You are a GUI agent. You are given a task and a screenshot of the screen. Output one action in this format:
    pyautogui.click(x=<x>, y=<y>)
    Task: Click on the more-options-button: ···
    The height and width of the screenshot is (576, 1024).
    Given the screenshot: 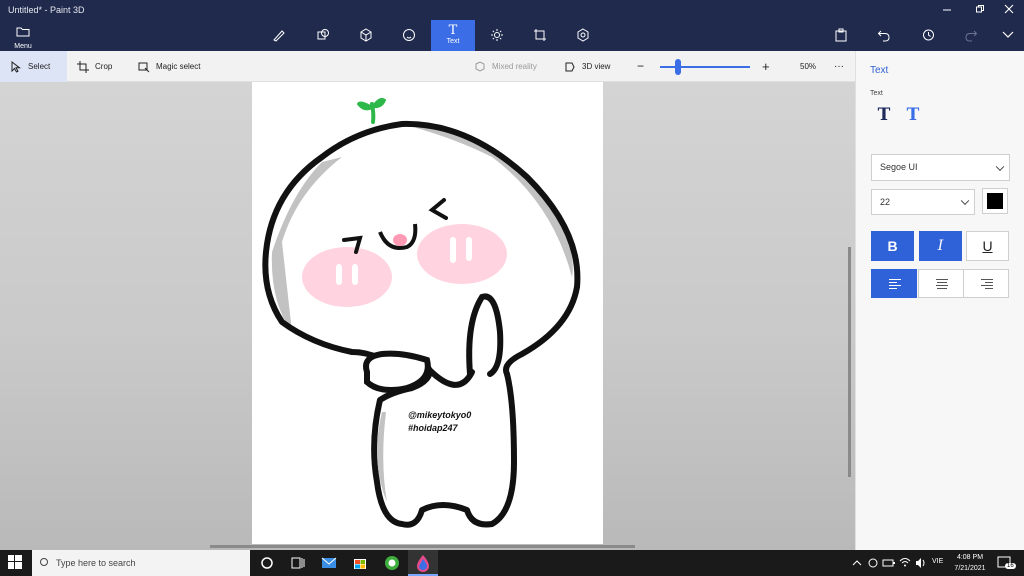 What is the action you would take?
    pyautogui.click(x=839, y=66)
    